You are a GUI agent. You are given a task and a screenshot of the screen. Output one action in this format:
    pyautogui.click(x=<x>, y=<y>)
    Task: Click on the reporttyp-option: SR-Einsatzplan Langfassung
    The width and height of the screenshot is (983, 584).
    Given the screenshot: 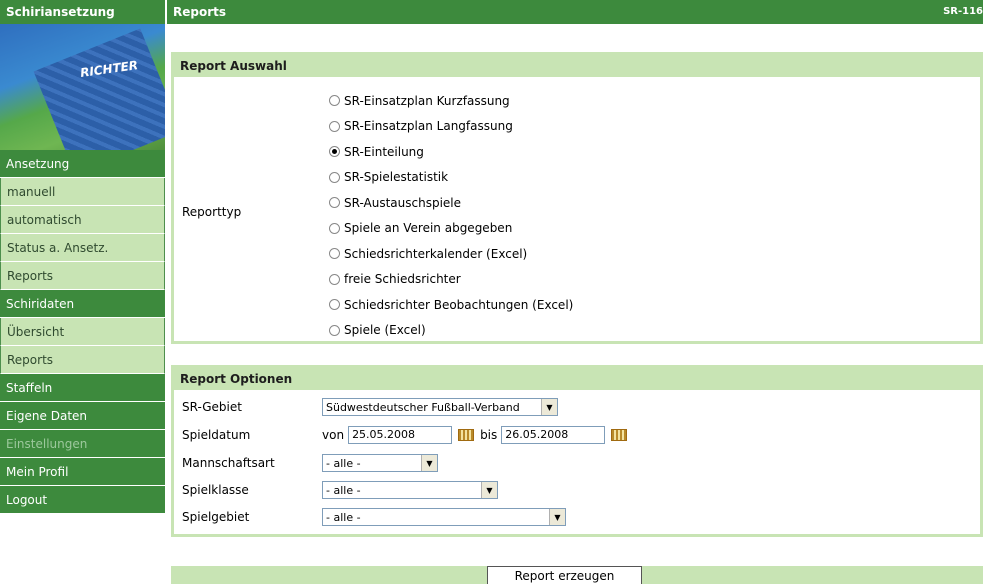 What is the action you would take?
    pyautogui.click(x=451, y=127)
    